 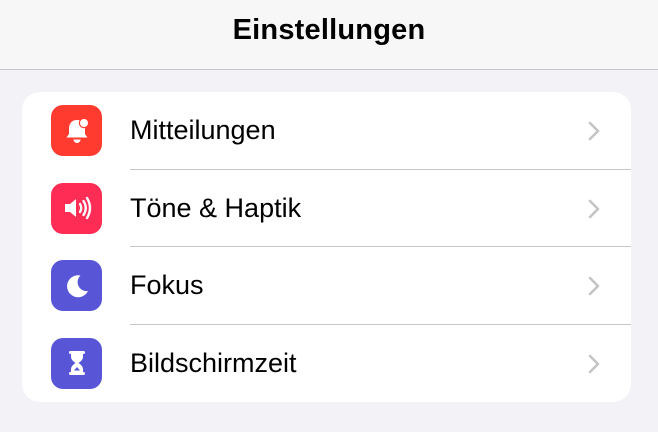 What do you see at coordinates (213, 362) in the screenshot?
I see `settings-item-label: Bildschirmzeit` at bounding box center [213, 362].